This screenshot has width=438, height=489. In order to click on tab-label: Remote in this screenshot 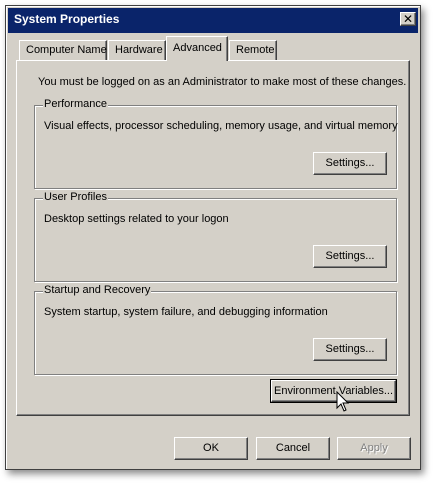, I will do `click(255, 50)`.